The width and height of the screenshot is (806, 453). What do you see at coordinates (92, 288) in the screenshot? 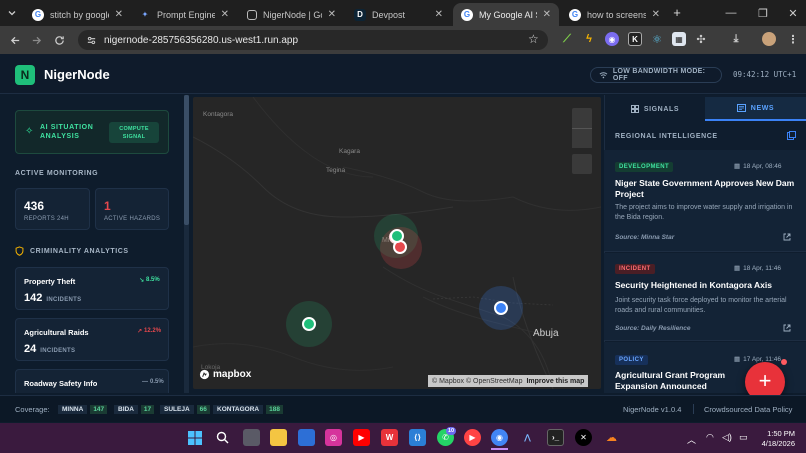
I see `analytics-property-theft: Property Theft 142 INCIDENTS ↘ 8.5%` at bounding box center [92, 288].